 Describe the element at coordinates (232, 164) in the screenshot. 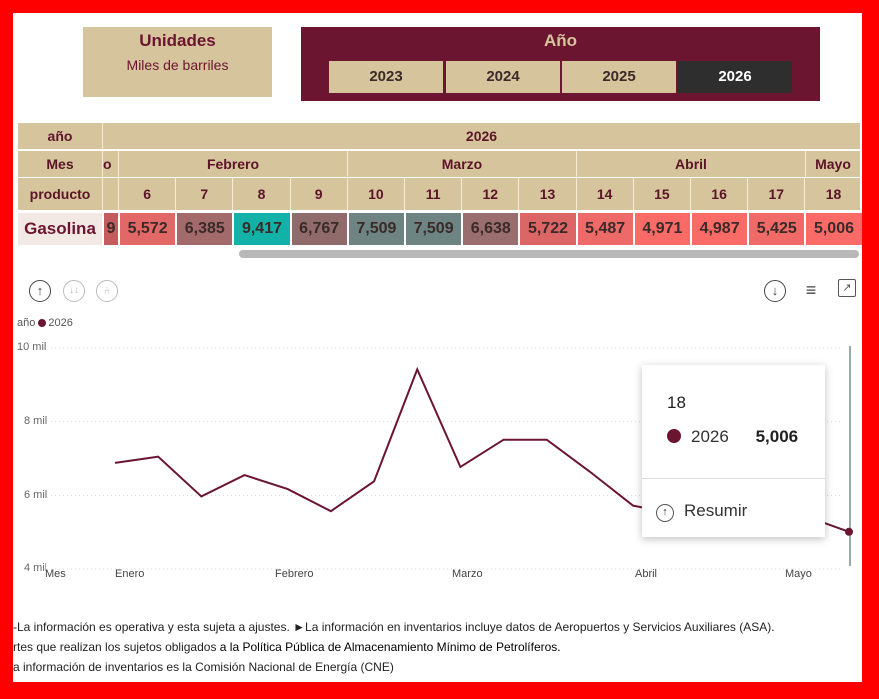

I see `month-header-febrero: Febrero` at that location.